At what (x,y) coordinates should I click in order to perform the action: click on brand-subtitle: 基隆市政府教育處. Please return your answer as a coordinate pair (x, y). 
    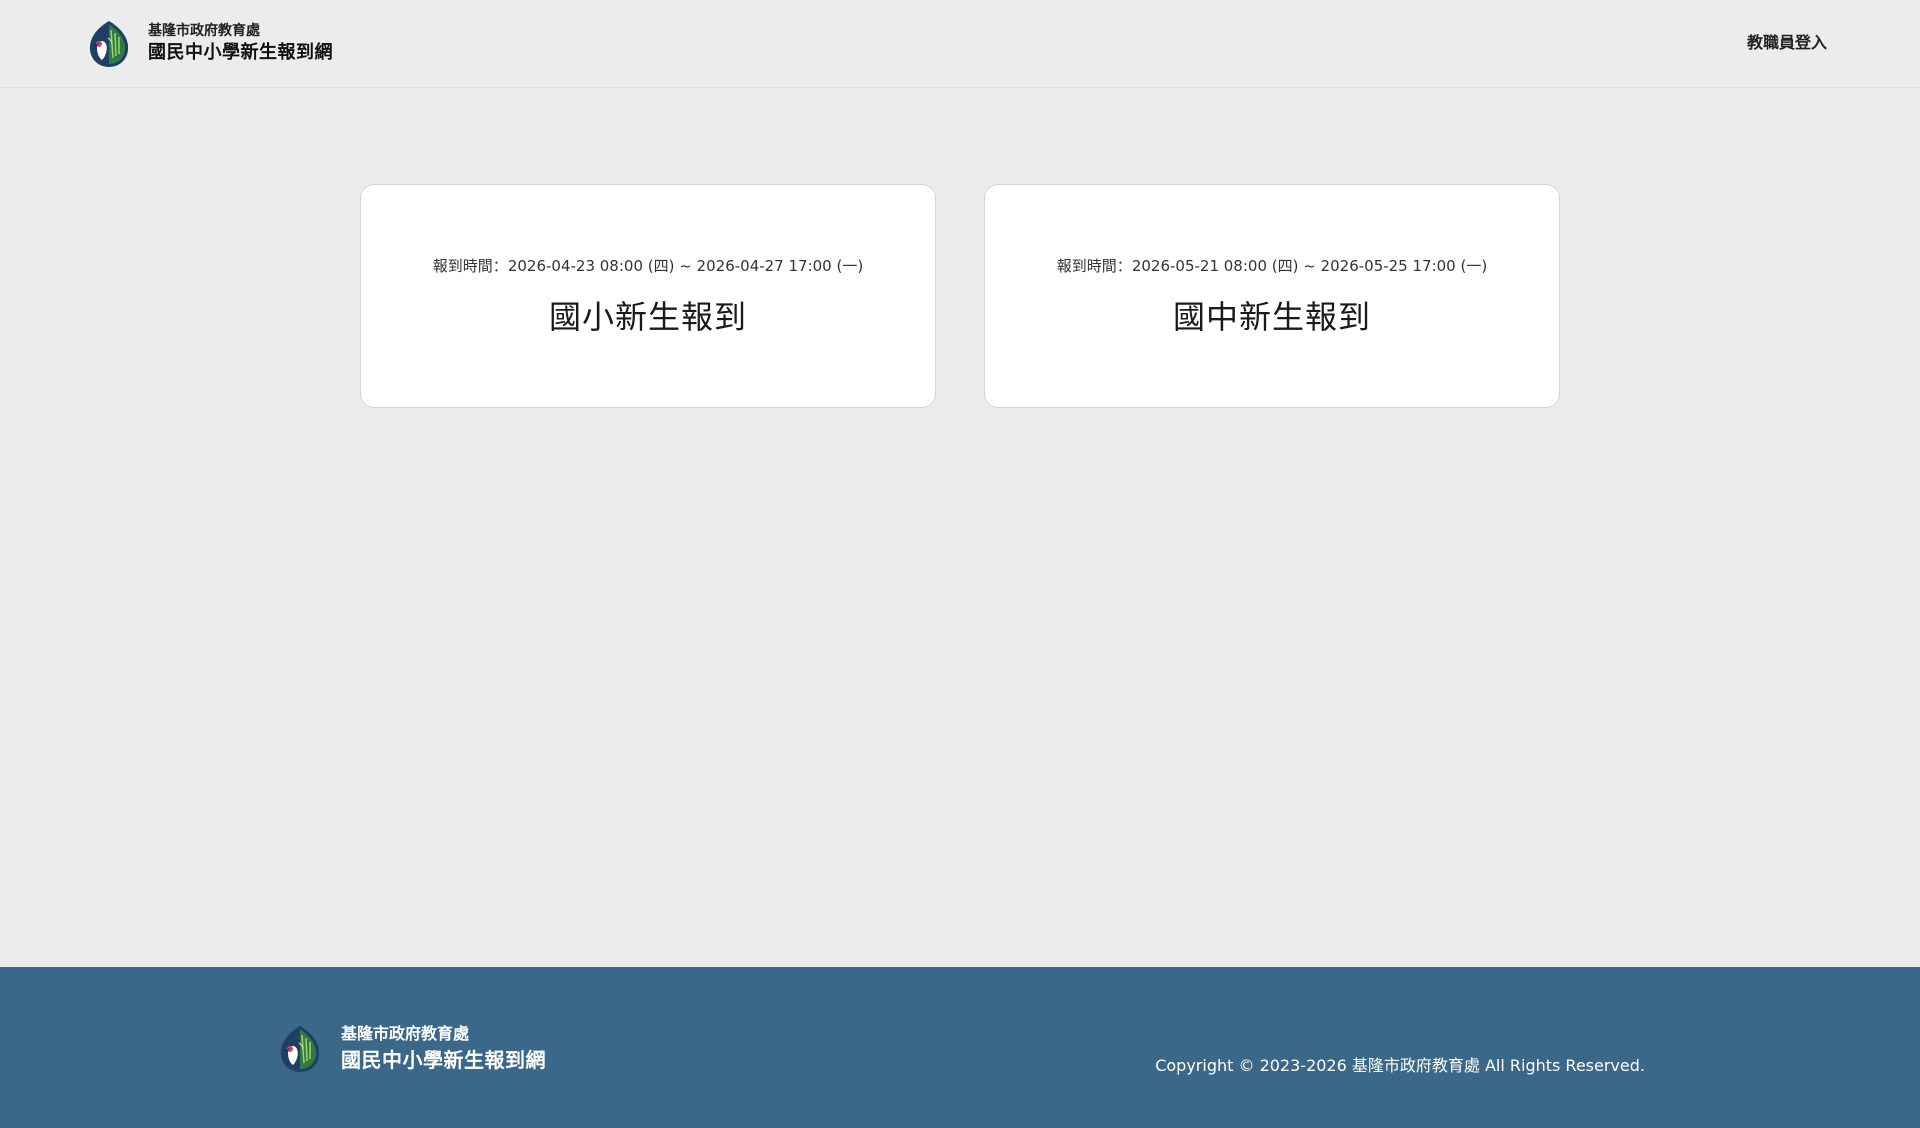
    Looking at the image, I should click on (204, 31).